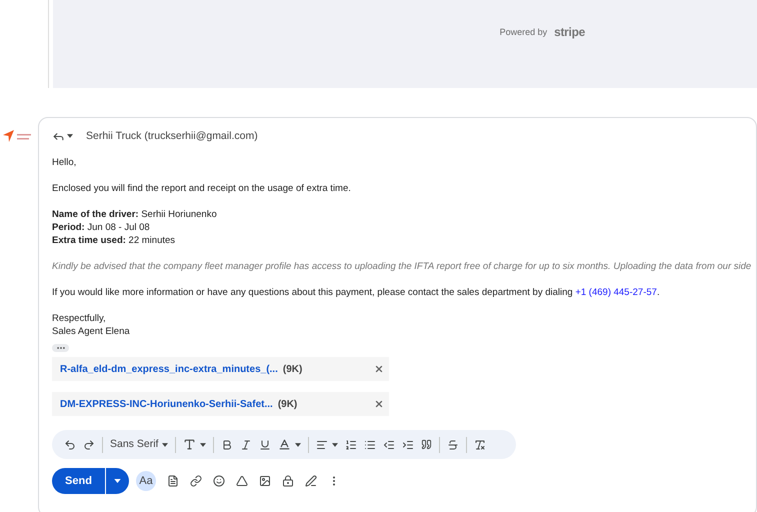 Image resolution: width=757 pixels, height=512 pixels. What do you see at coordinates (70, 444) in the screenshot?
I see `undo-icon` at bounding box center [70, 444].